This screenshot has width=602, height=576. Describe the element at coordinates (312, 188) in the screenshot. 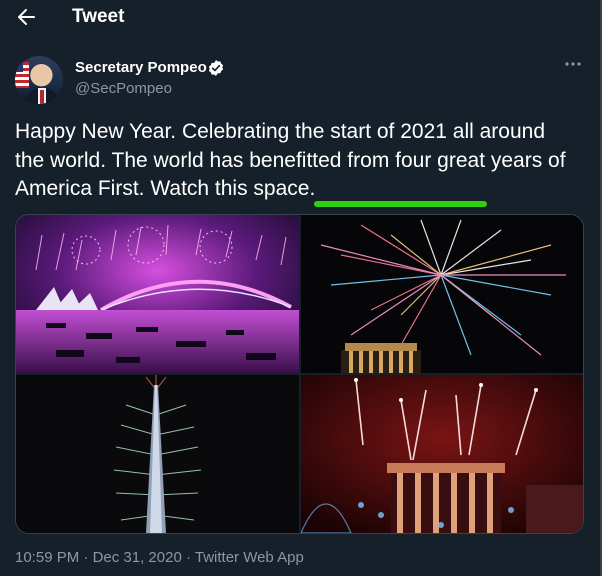

I see `tweet-text-end: .` at that location.